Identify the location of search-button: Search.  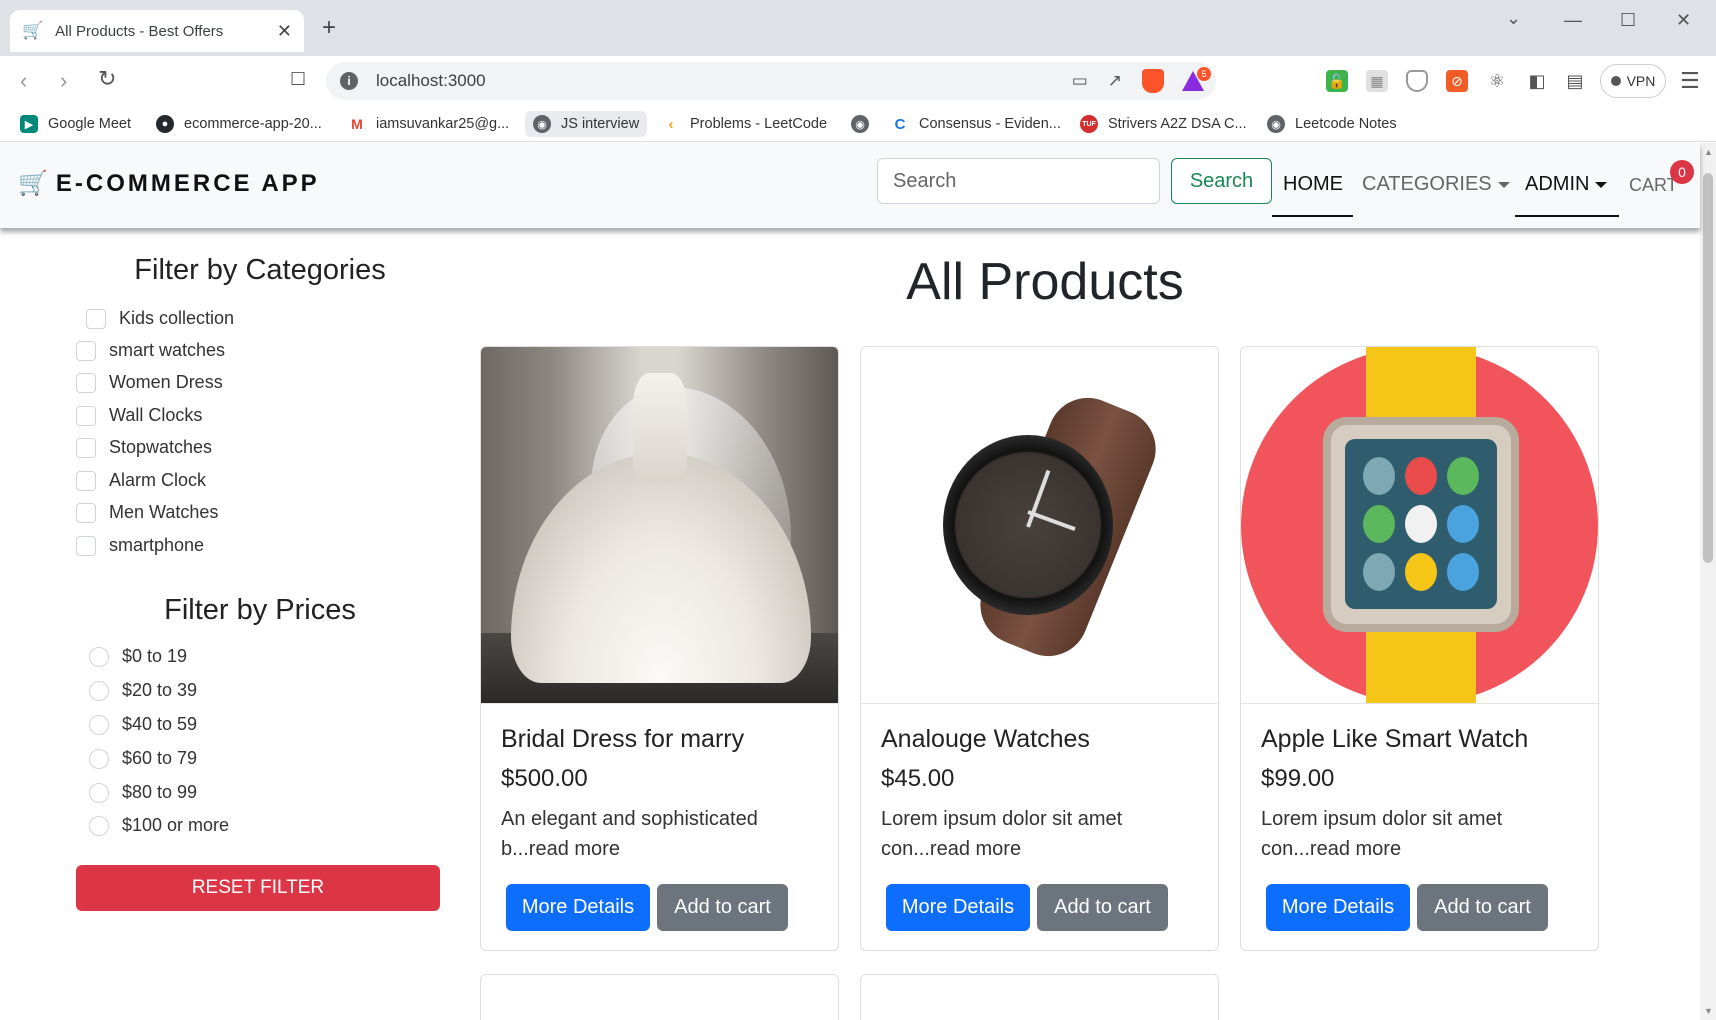
(1221, 181).